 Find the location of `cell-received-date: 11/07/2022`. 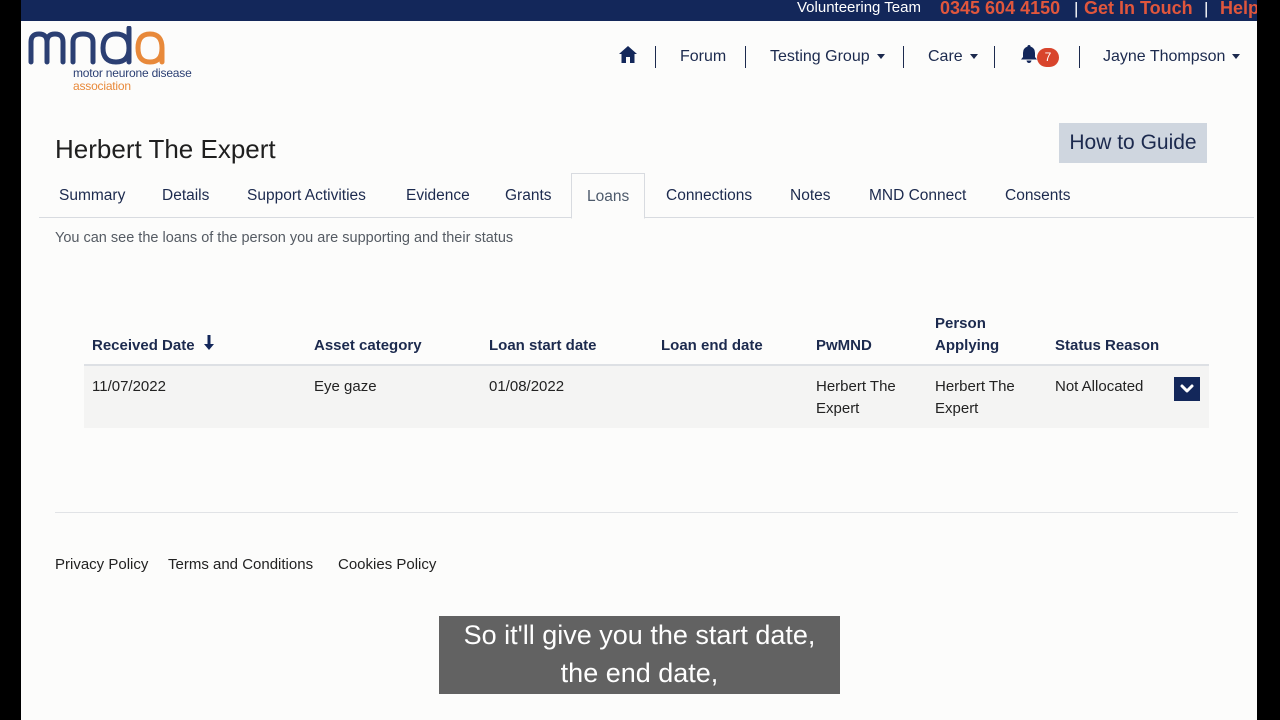

cell-received-date: 11/07/2022 is located at coordinates (129, 386).